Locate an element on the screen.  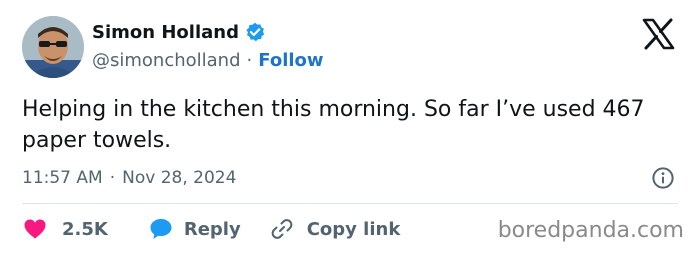
info-icon is located at coordinates (663, 178).